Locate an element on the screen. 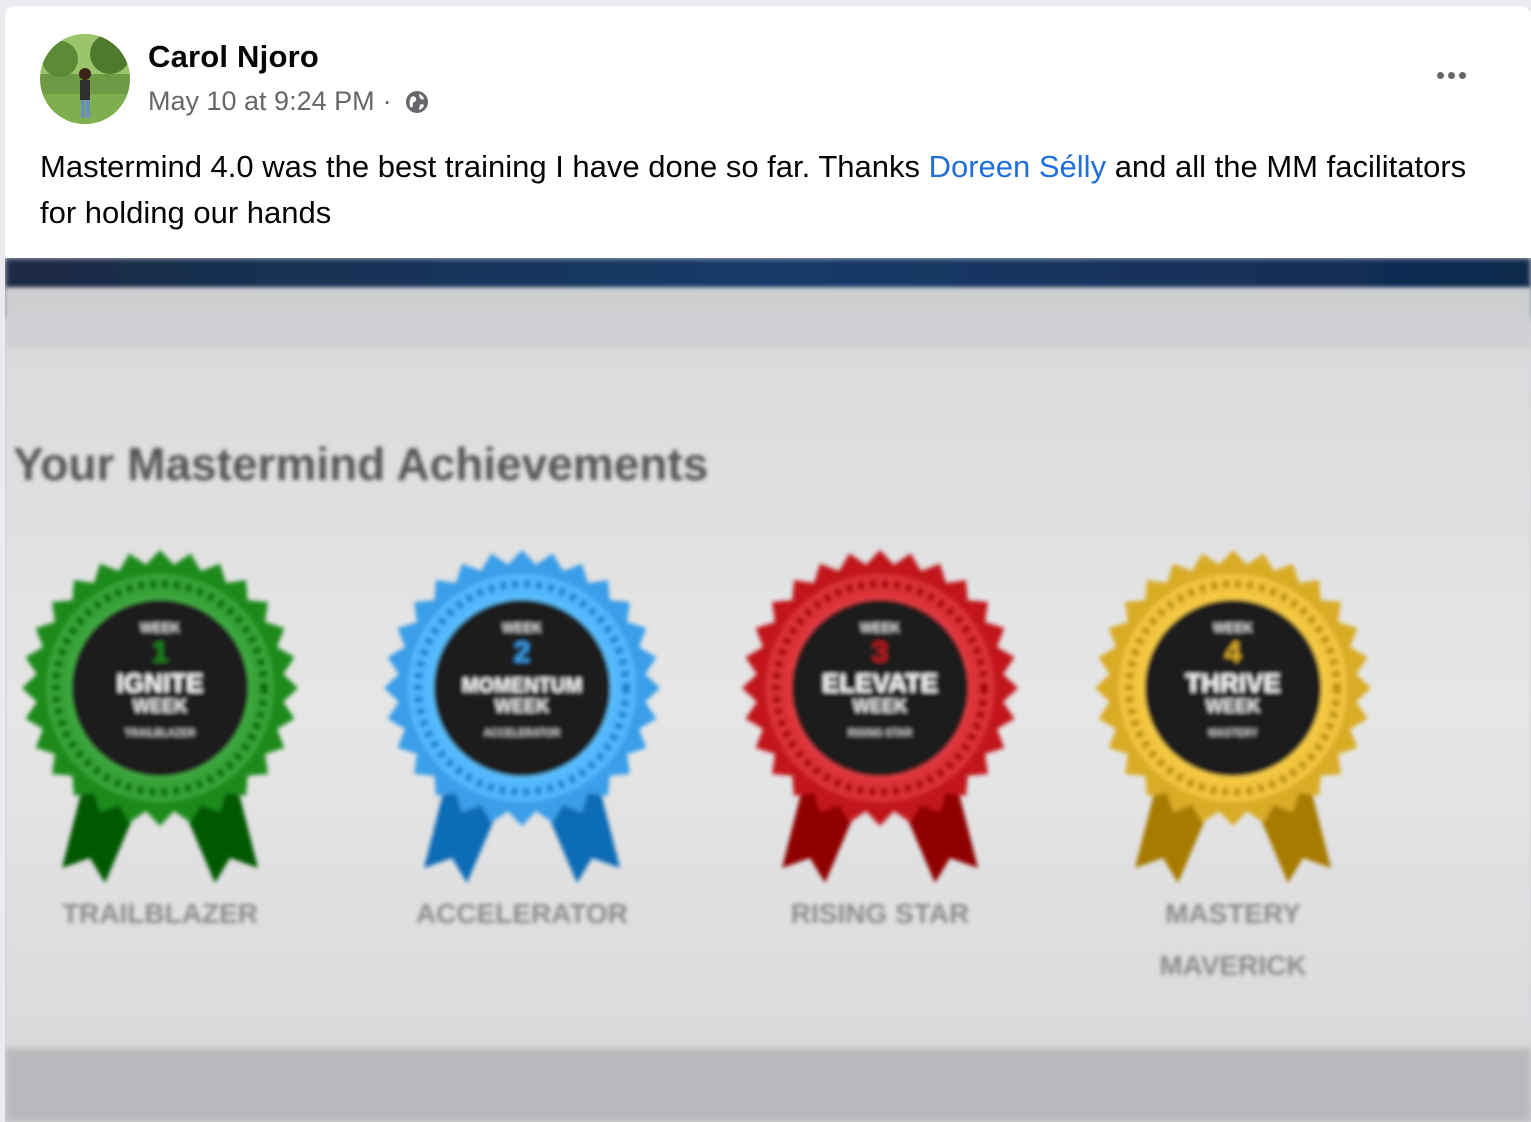 The height and width of the screenshot is (1122, 1531). more-options-icon is located at coordinates (1451, 75).